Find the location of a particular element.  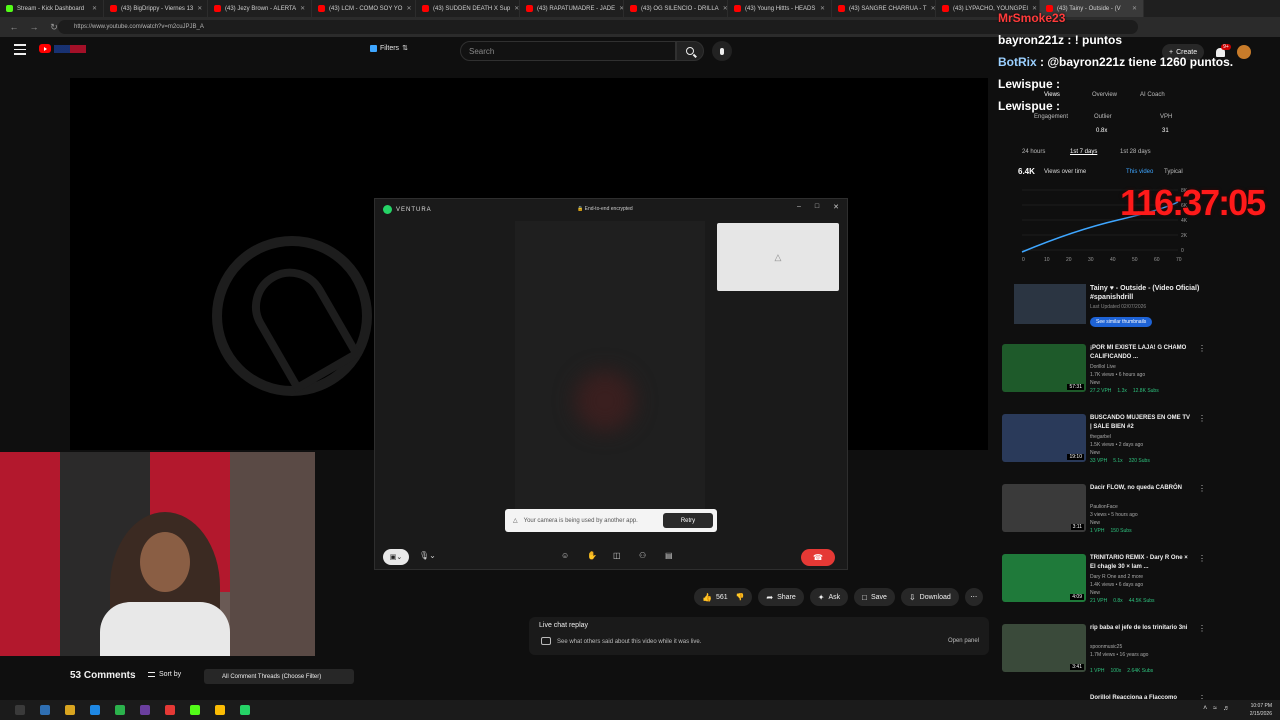

add-person-icon: ⚇ is located at coordinates (642, 555).